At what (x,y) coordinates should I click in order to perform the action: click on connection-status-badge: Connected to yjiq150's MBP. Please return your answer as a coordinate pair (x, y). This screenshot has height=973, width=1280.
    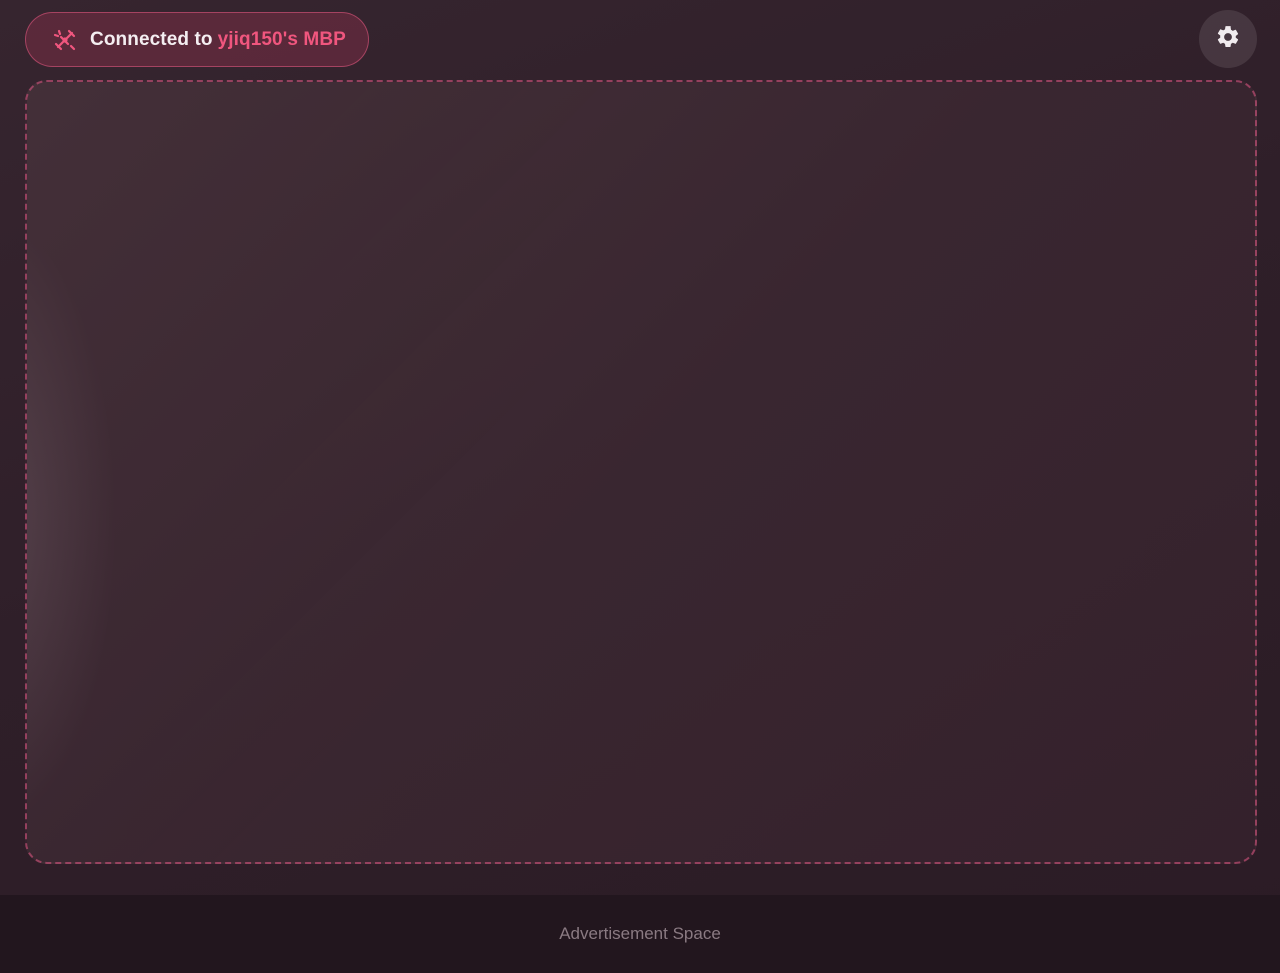
    Looking at the image, I should click on (197, 39).